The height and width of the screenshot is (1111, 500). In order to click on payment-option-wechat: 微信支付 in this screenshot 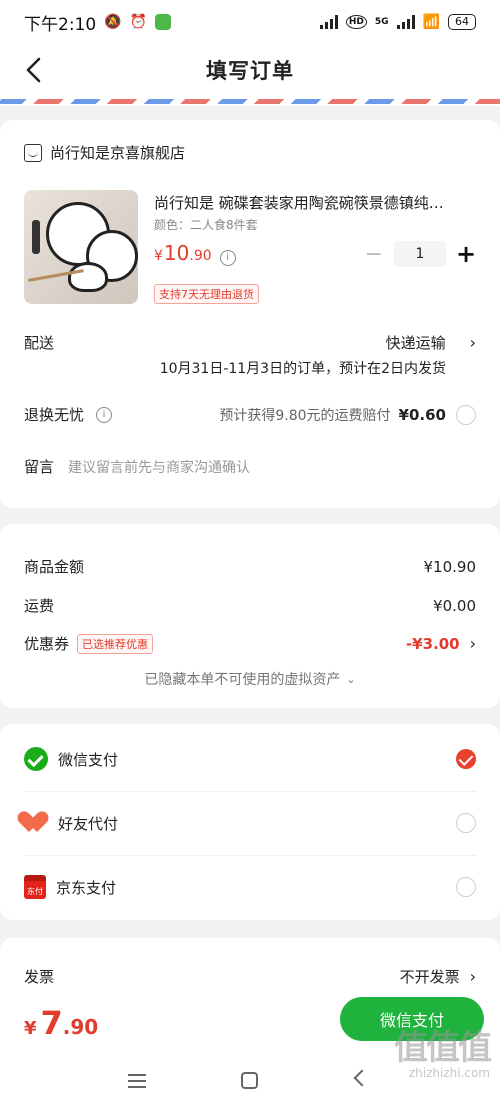, I will do `click(250, 759)`.